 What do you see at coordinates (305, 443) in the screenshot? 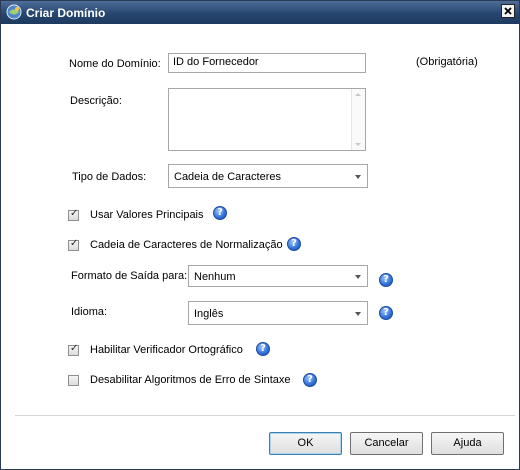
I see `ok-button: OK` at bounding box center [305, 443].